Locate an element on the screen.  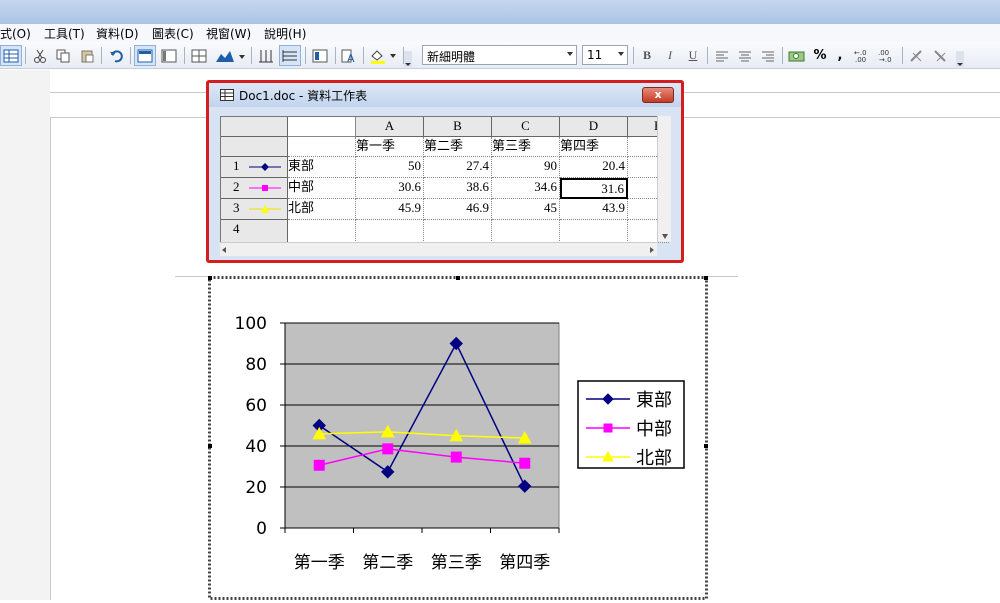
vertical-scrollbar is located at coordinates (664, 179).